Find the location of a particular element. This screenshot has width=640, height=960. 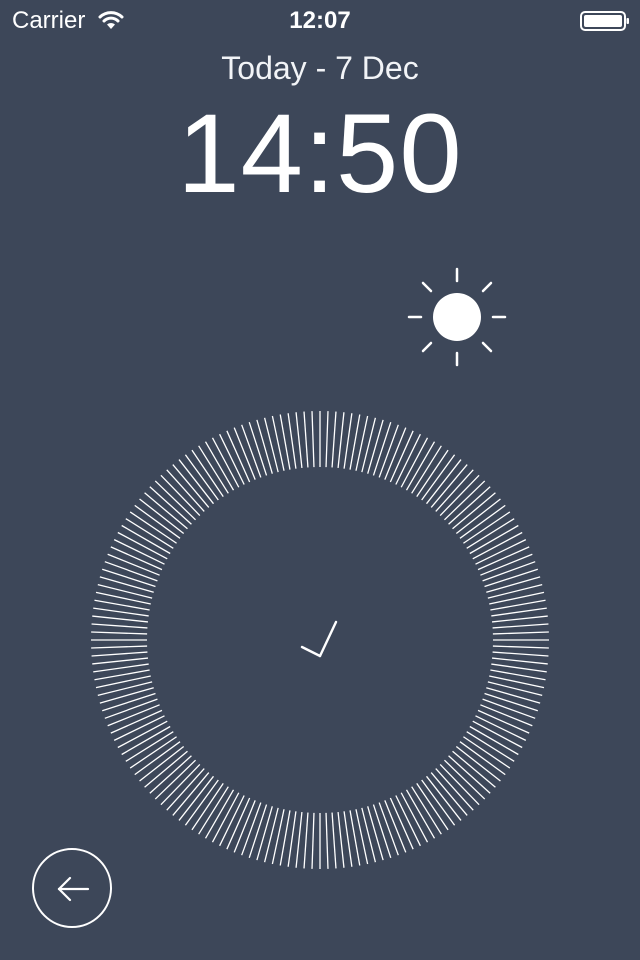

arrow-left-icon is located at coordinates (73, 889).